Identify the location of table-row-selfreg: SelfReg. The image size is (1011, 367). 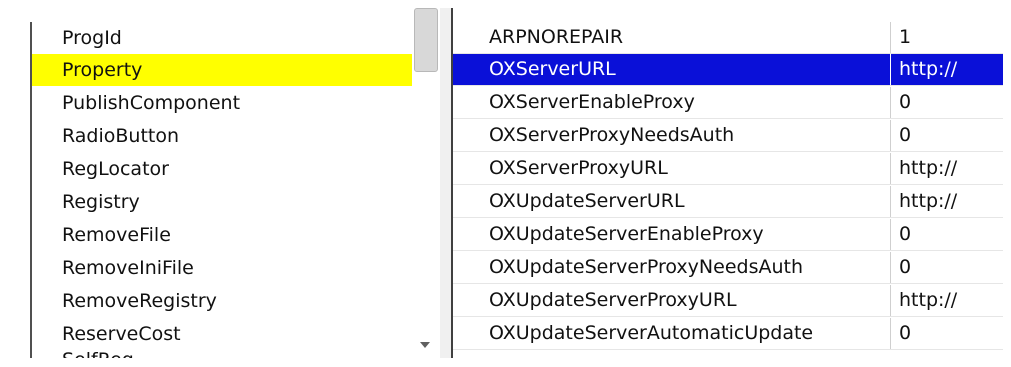
(222, 351).